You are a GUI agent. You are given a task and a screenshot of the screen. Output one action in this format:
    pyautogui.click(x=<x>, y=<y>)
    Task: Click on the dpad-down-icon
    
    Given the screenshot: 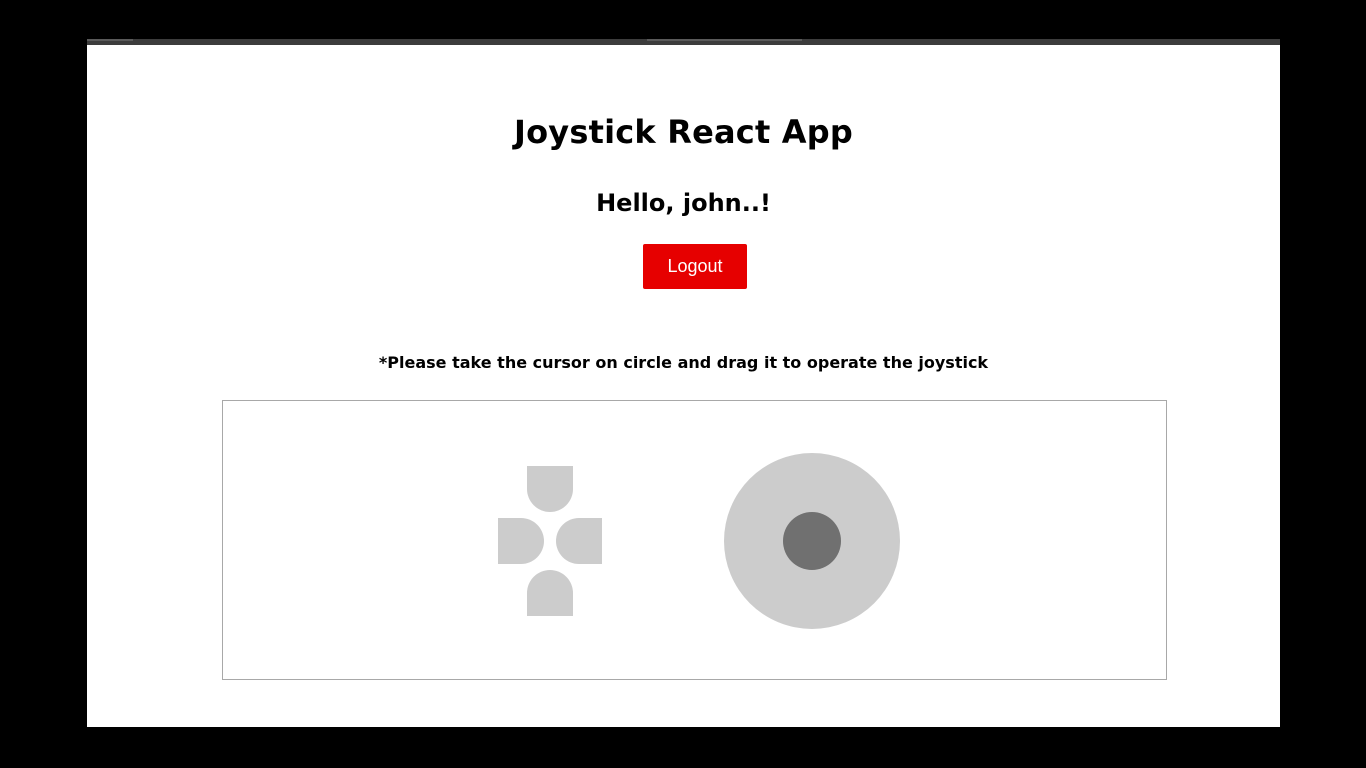 What is the action you would take?
    pyautogui.click(x=550, y=593)
    